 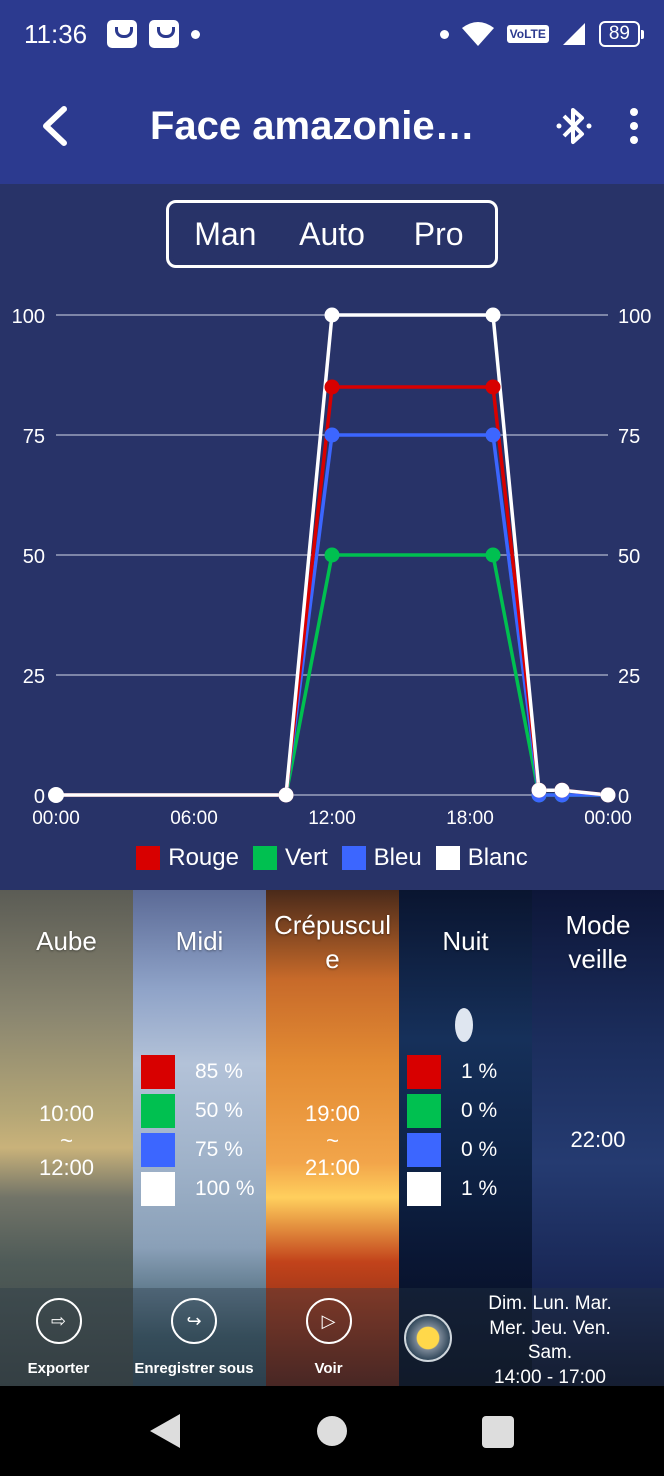 I want to click on save-as-button: ↪ Enregistrer sous, so click(x=194, y=1332).